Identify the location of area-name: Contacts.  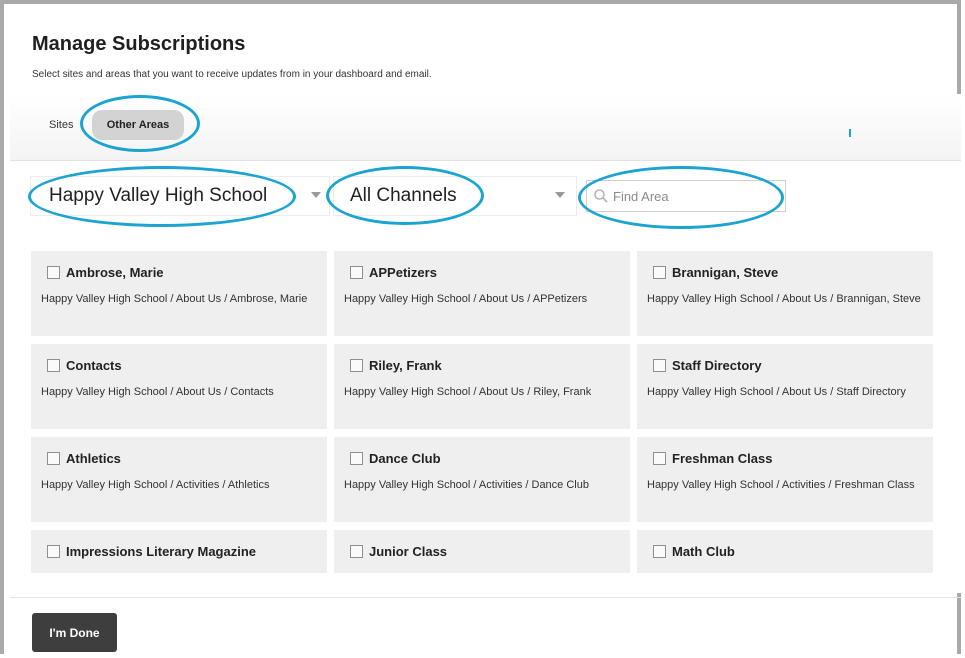
(94, 365).